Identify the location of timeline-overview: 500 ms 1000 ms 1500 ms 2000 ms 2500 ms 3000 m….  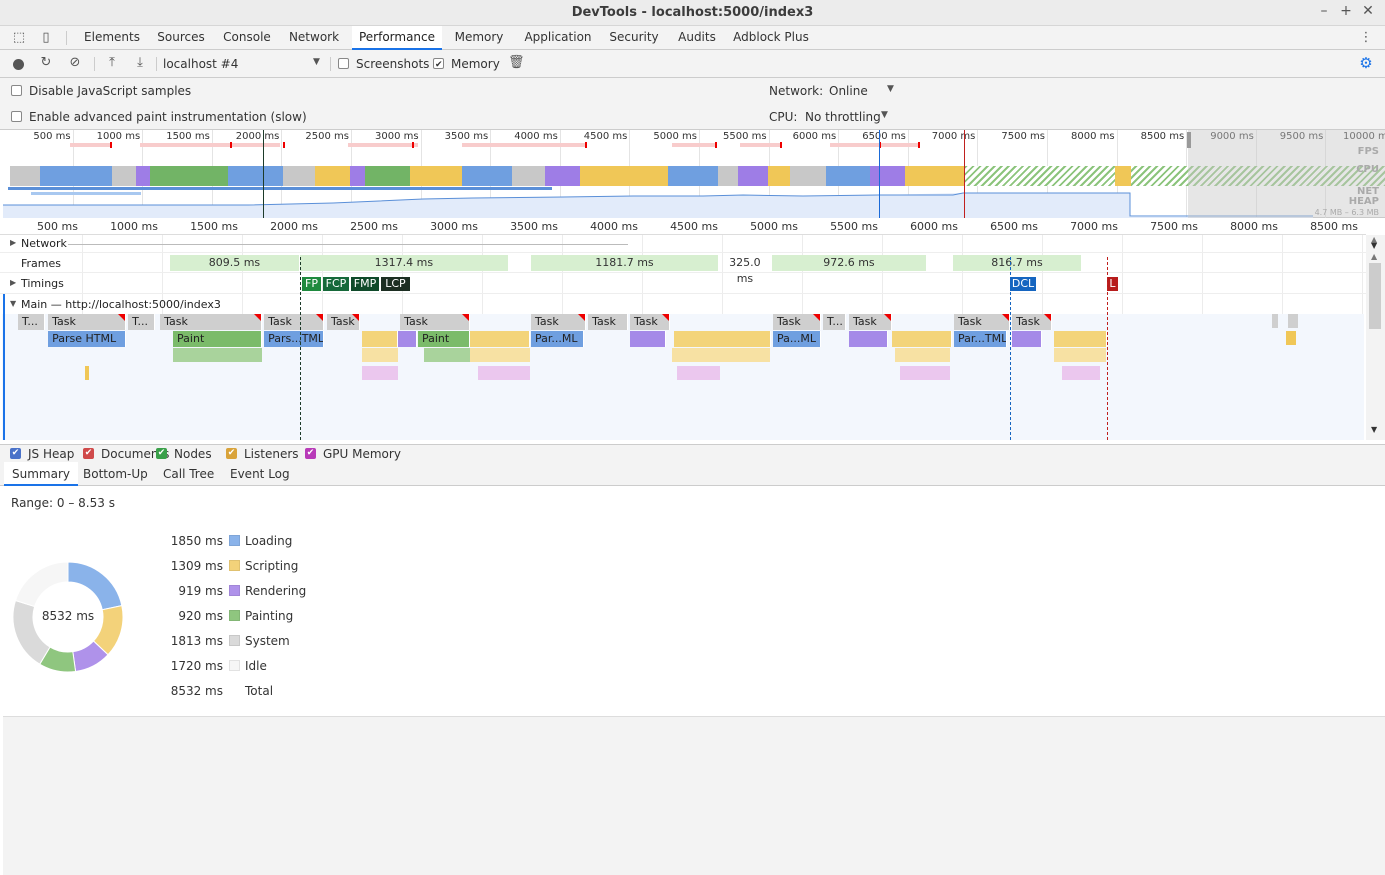
(694, 174).